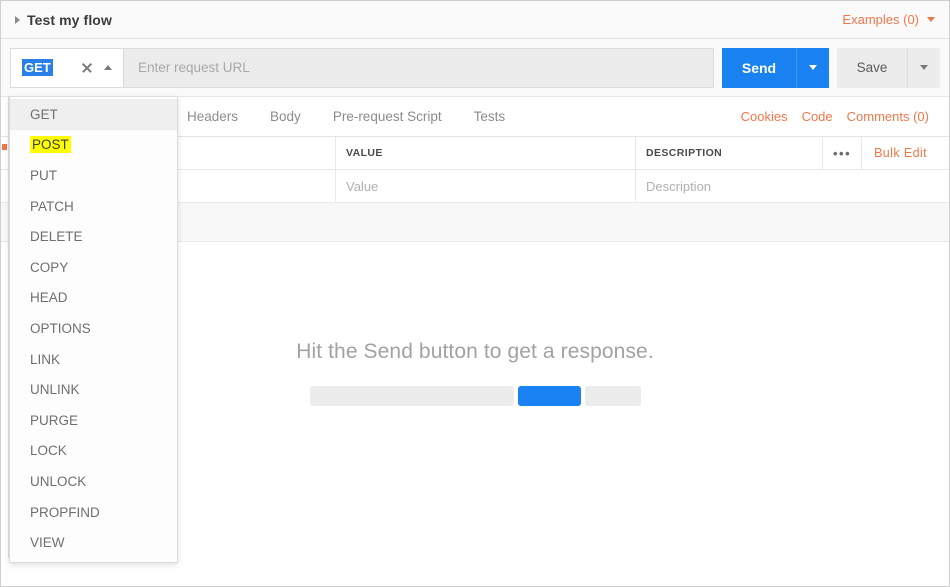 The image size is (950, 587). I want to click on save-options-button, so click(923, 67).